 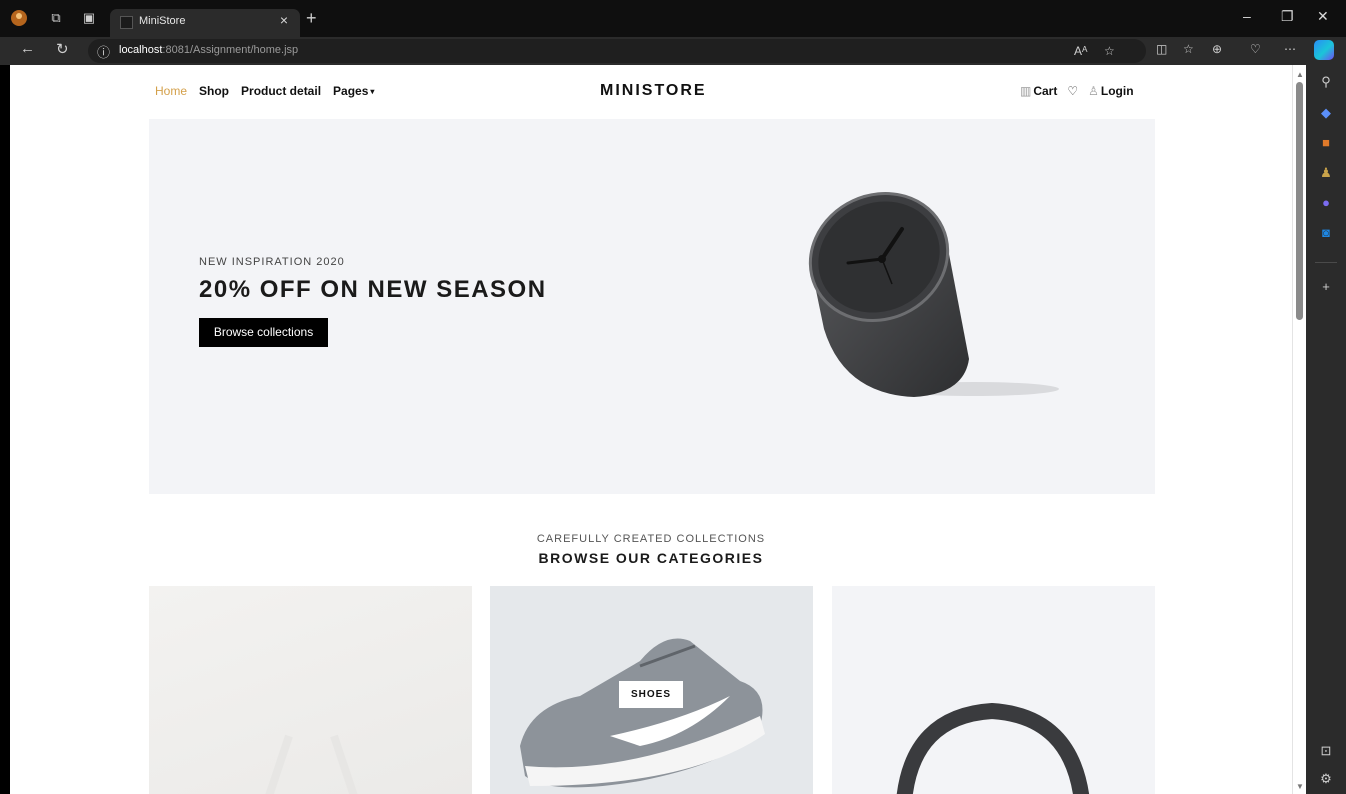 I want to click on nav-product-detail-link: Product detail, so click(x=281, y=91).